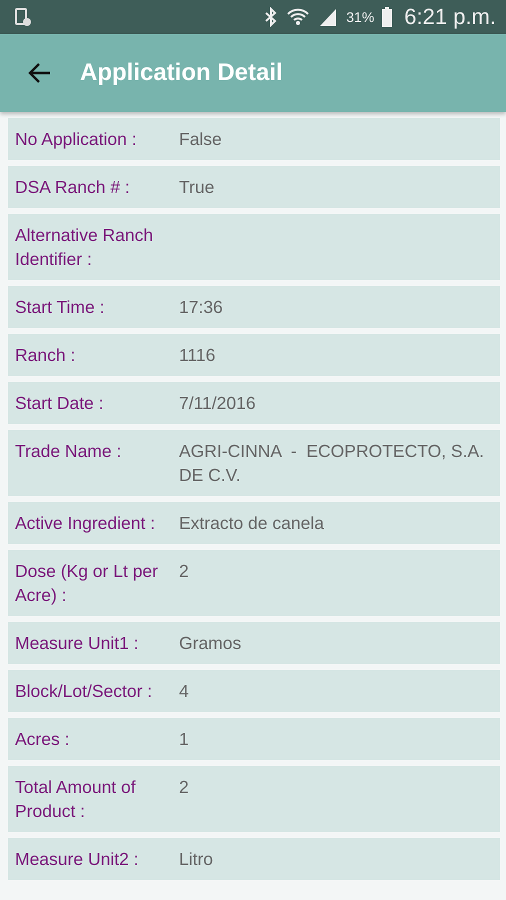  Describe the element at coordinates (42, 739) in the screenshot. I see `field-label: Acres :` at that location.